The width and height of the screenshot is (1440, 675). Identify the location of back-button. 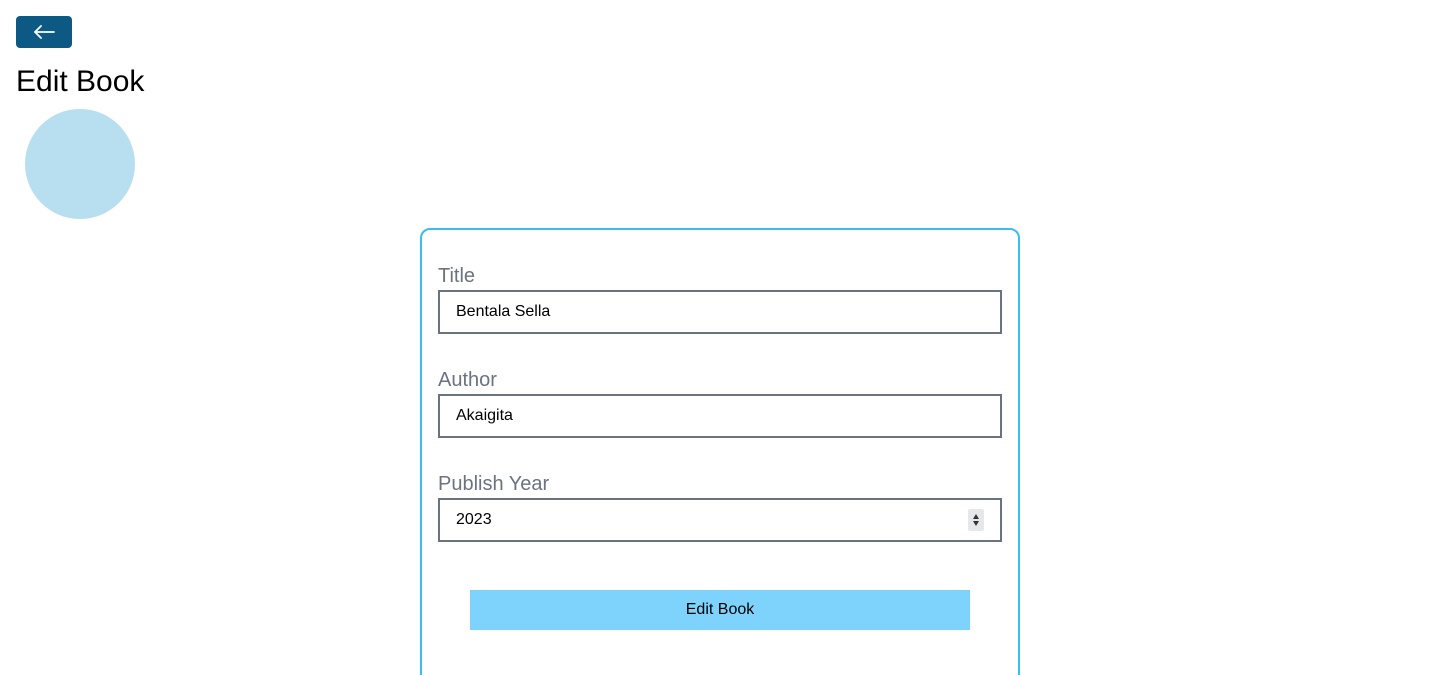
(44, 32).